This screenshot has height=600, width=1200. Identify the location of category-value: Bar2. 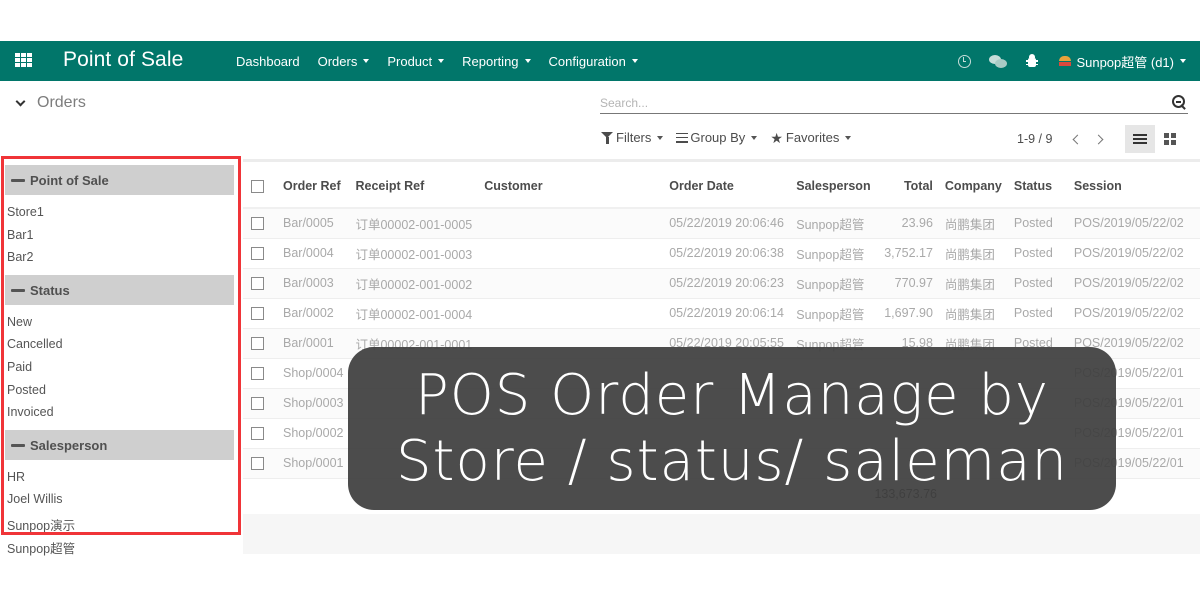
(20, 257).